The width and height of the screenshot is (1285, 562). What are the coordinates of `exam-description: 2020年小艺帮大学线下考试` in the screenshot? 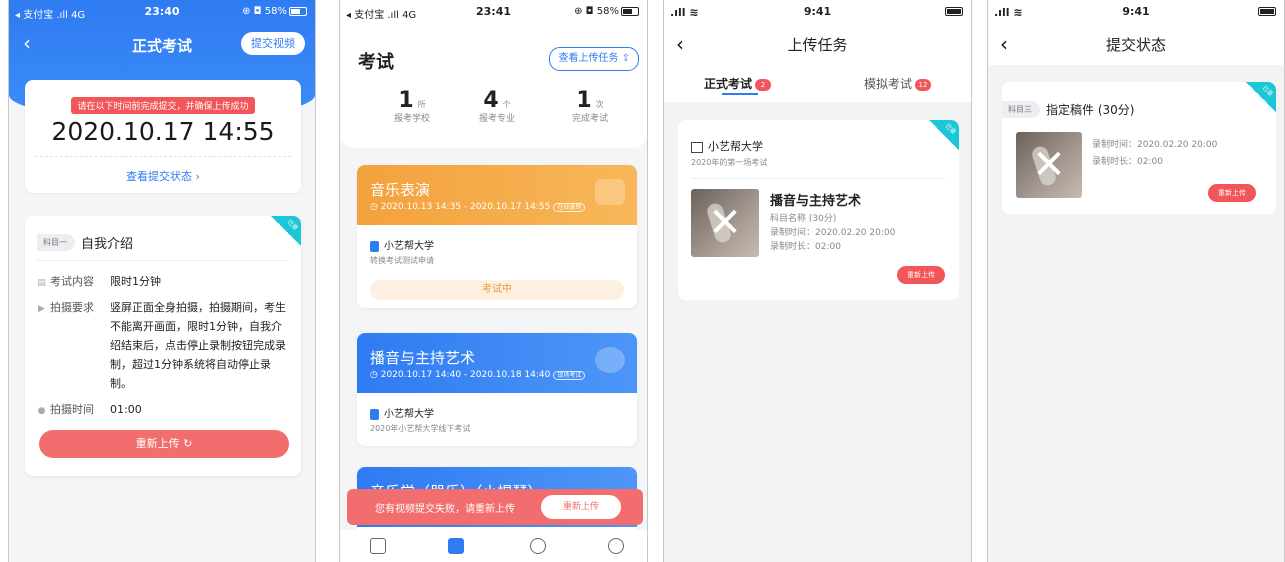 It's located at (420, 428).